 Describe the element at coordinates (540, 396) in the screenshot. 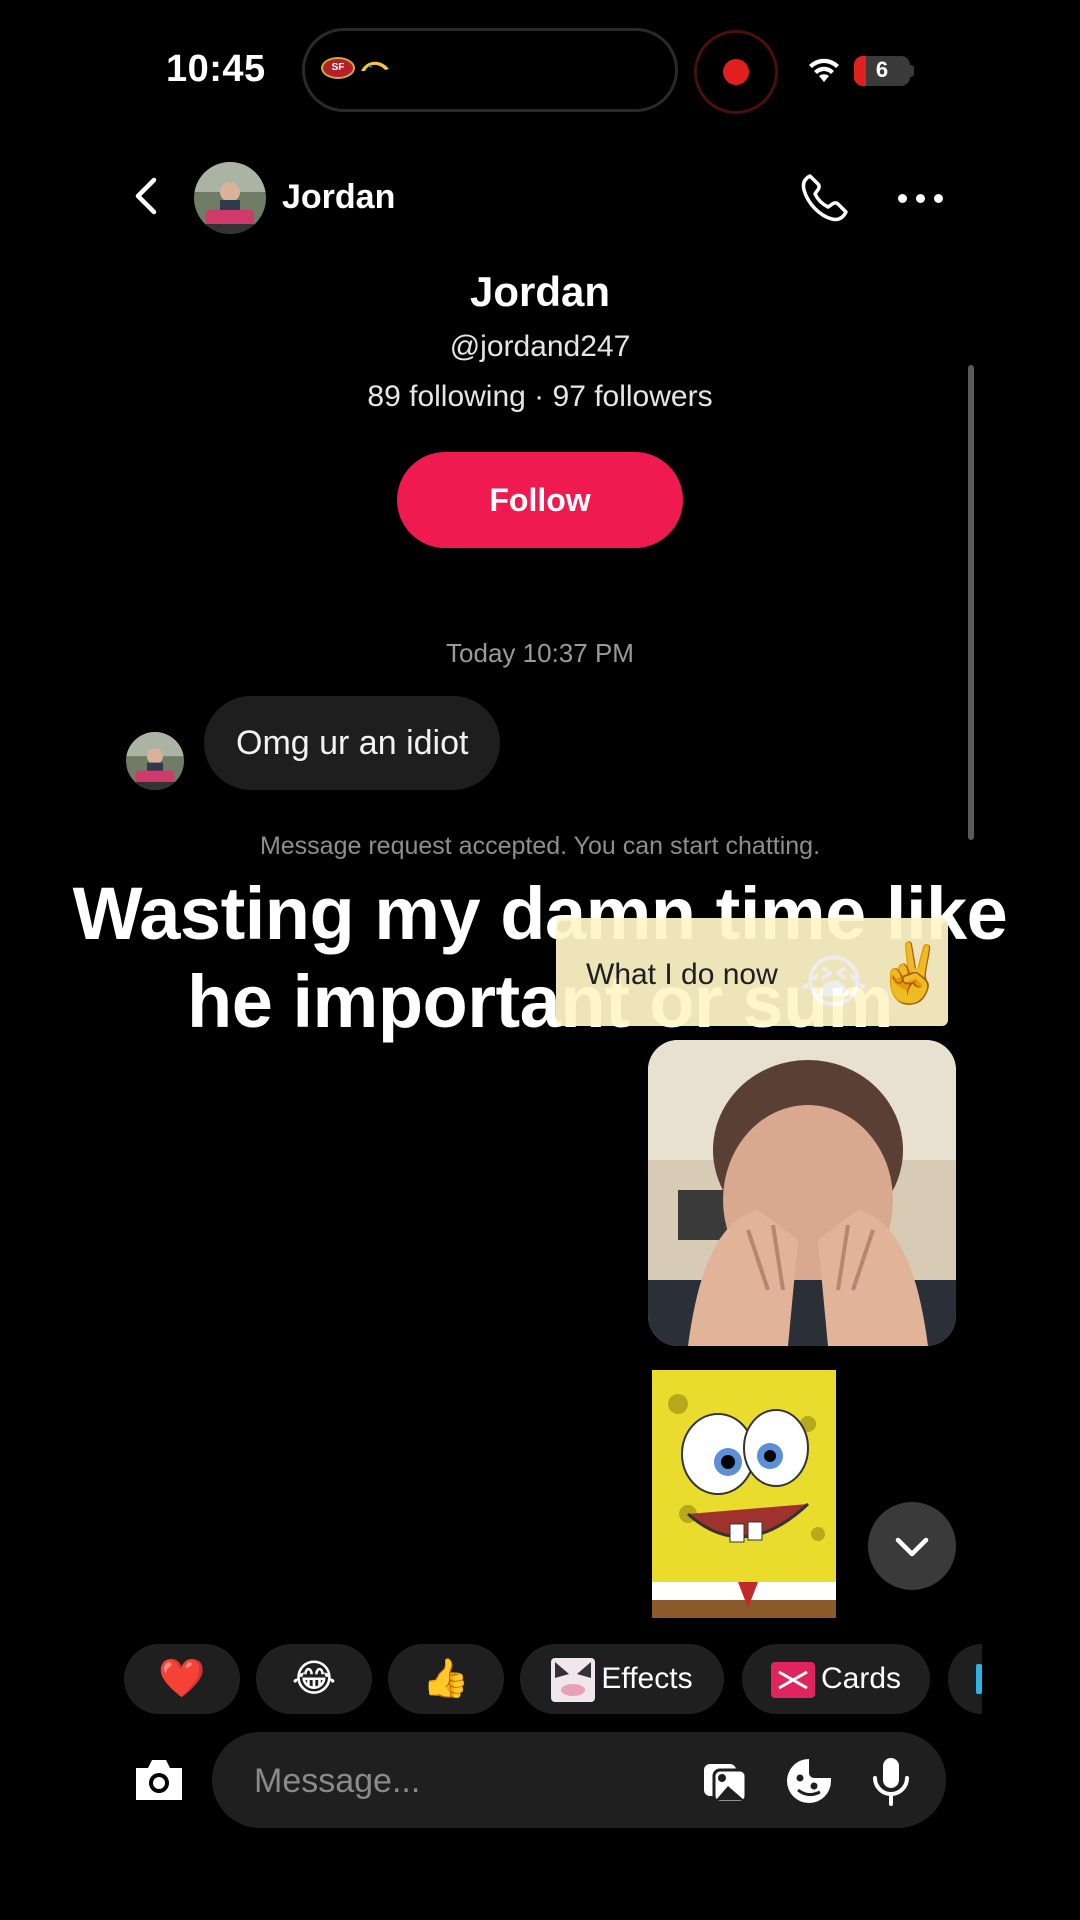

I see `profile-stats: 89 following · 97 followers` at that location.